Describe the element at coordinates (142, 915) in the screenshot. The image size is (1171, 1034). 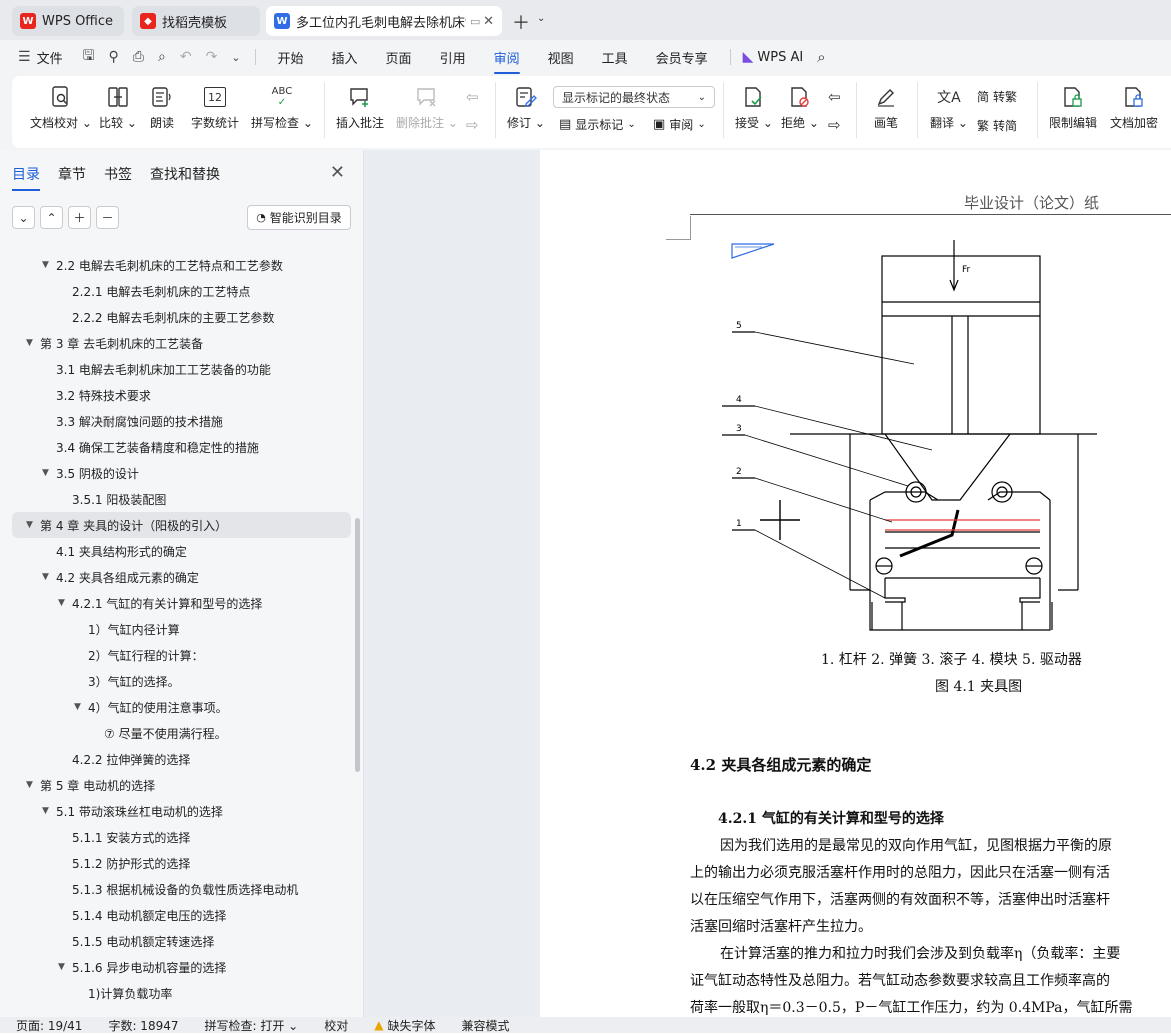
I see `toc-item: 5.1.4 电动机额定电压的选择` at that location.